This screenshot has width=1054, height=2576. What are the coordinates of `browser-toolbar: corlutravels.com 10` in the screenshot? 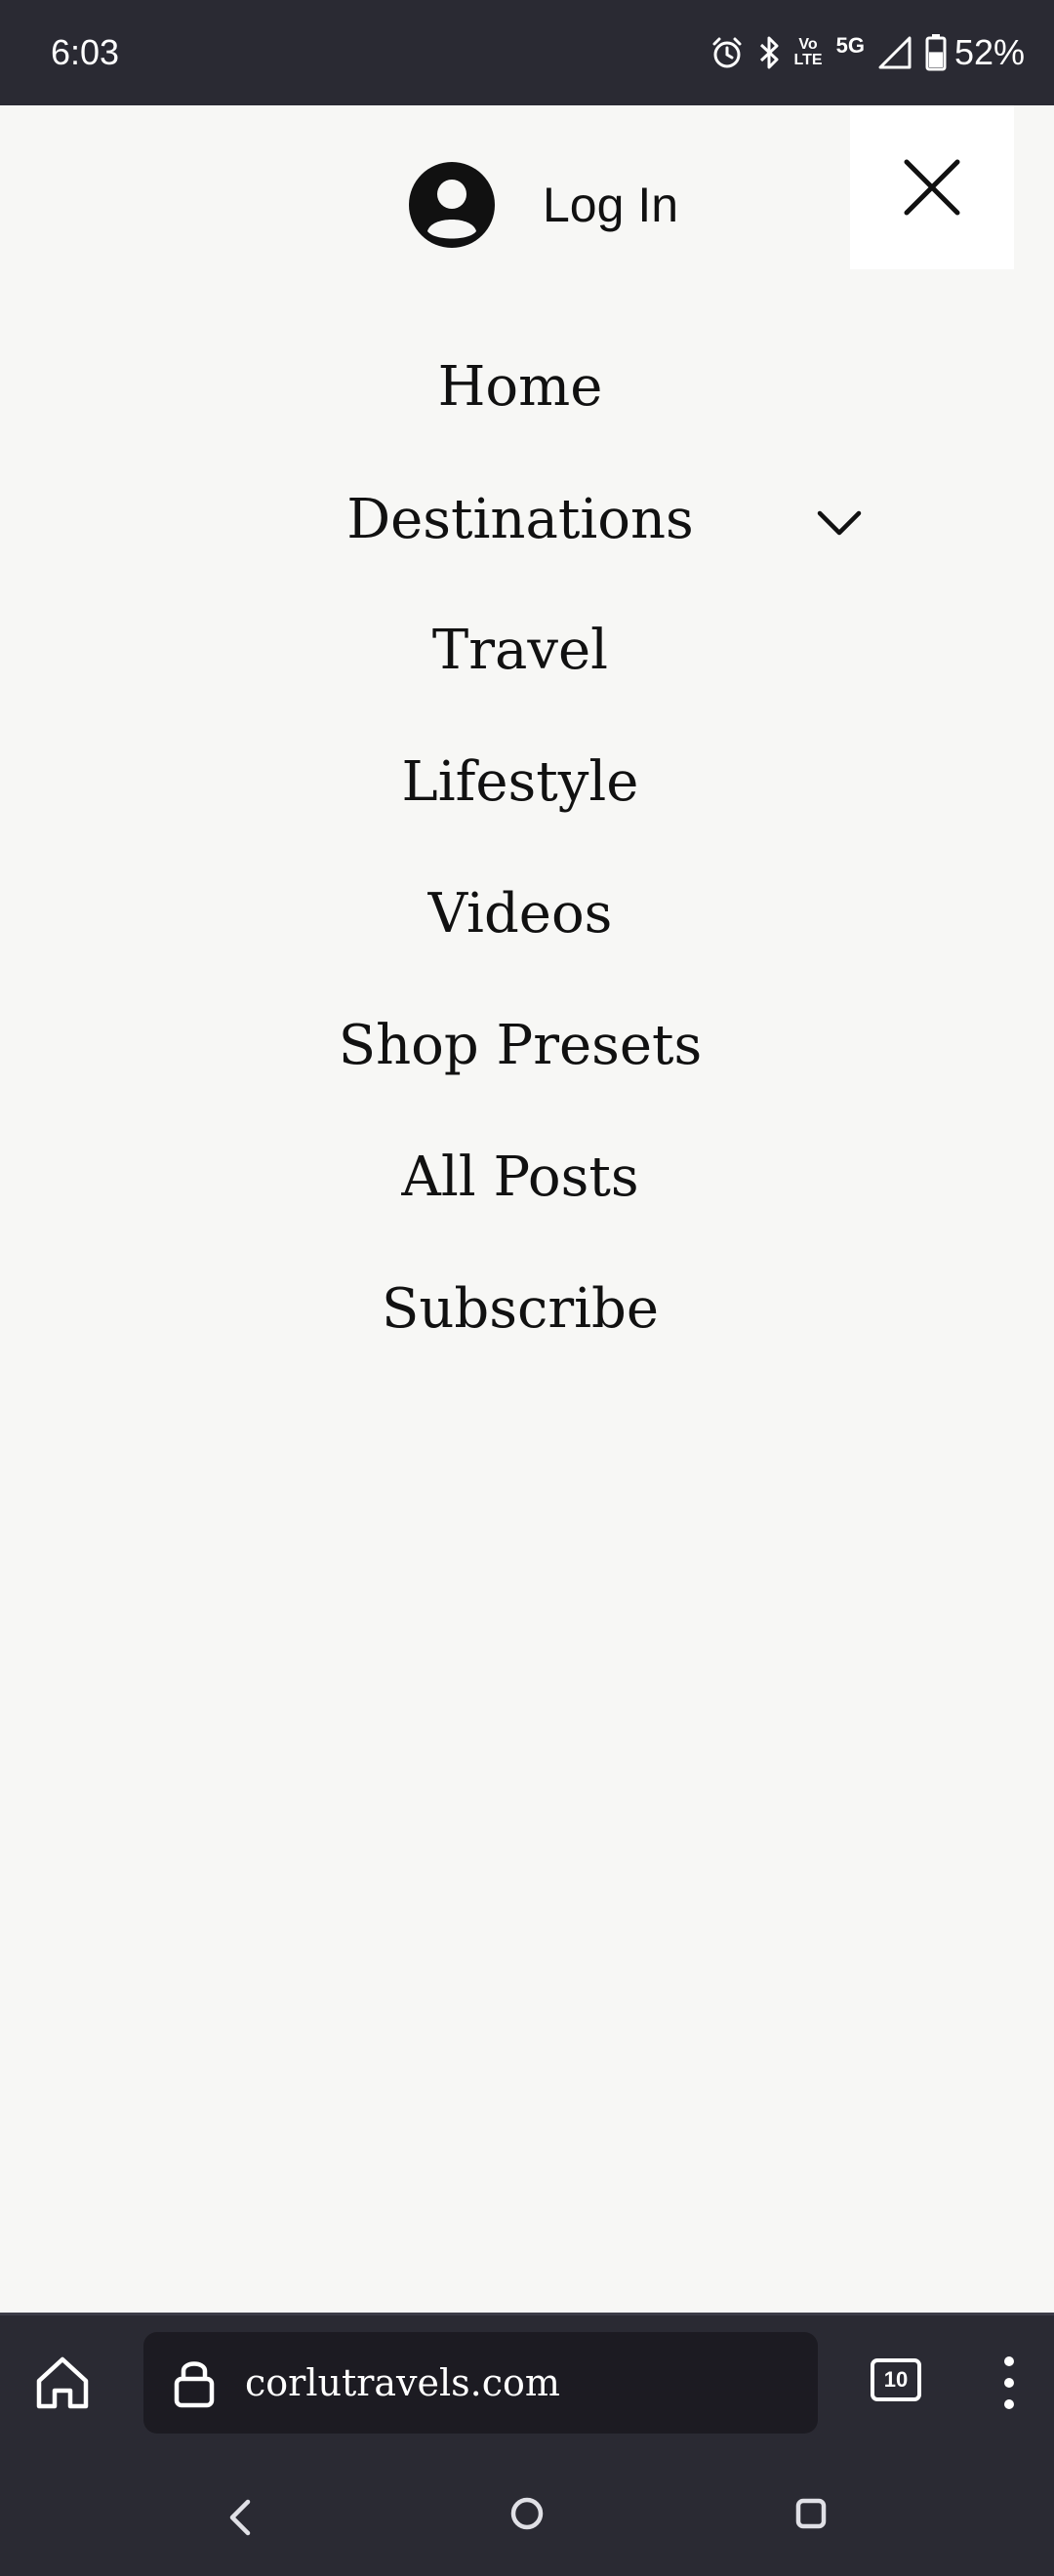 It's located at (527, 2386).